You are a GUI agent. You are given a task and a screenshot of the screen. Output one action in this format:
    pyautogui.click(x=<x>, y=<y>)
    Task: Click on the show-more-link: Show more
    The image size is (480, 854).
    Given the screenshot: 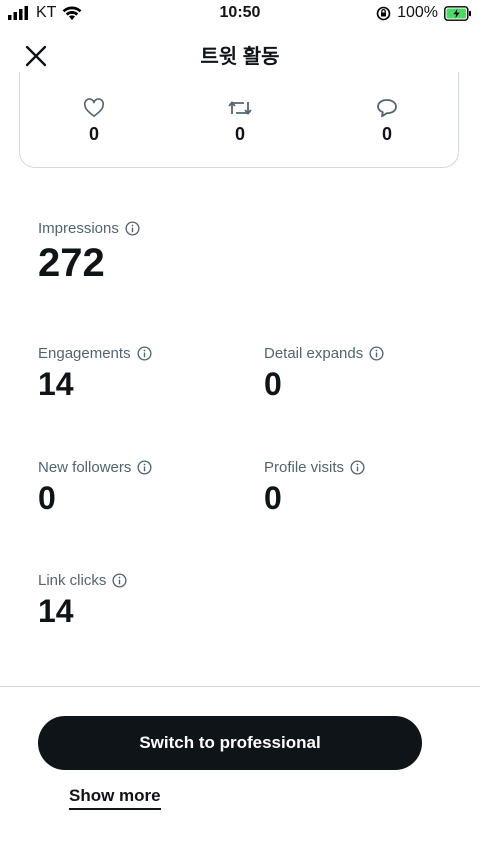 What is the action you would take?
    pyautogui.click(x=115, y=798)
    